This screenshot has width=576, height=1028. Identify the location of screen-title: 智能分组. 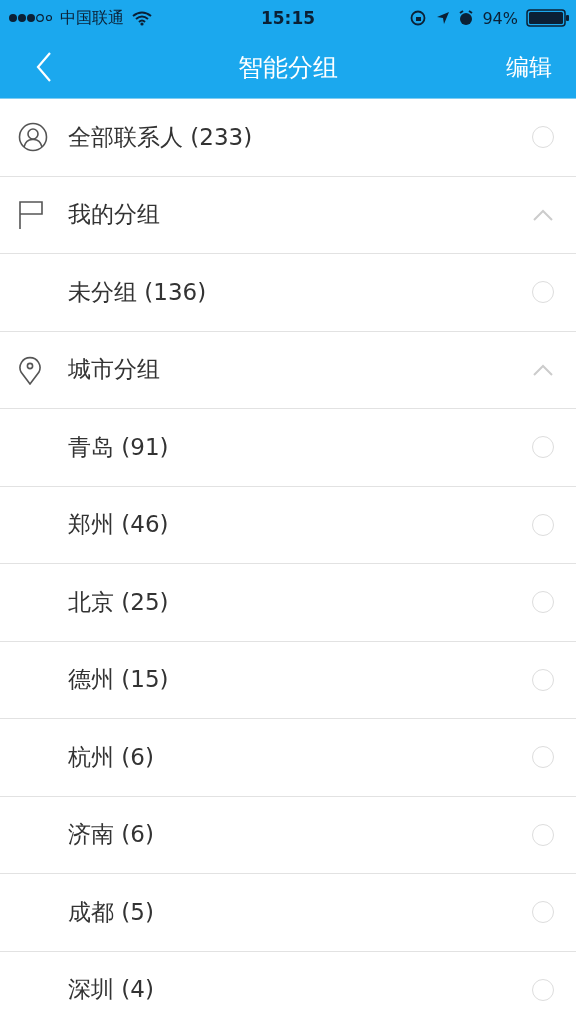
(288, 67).